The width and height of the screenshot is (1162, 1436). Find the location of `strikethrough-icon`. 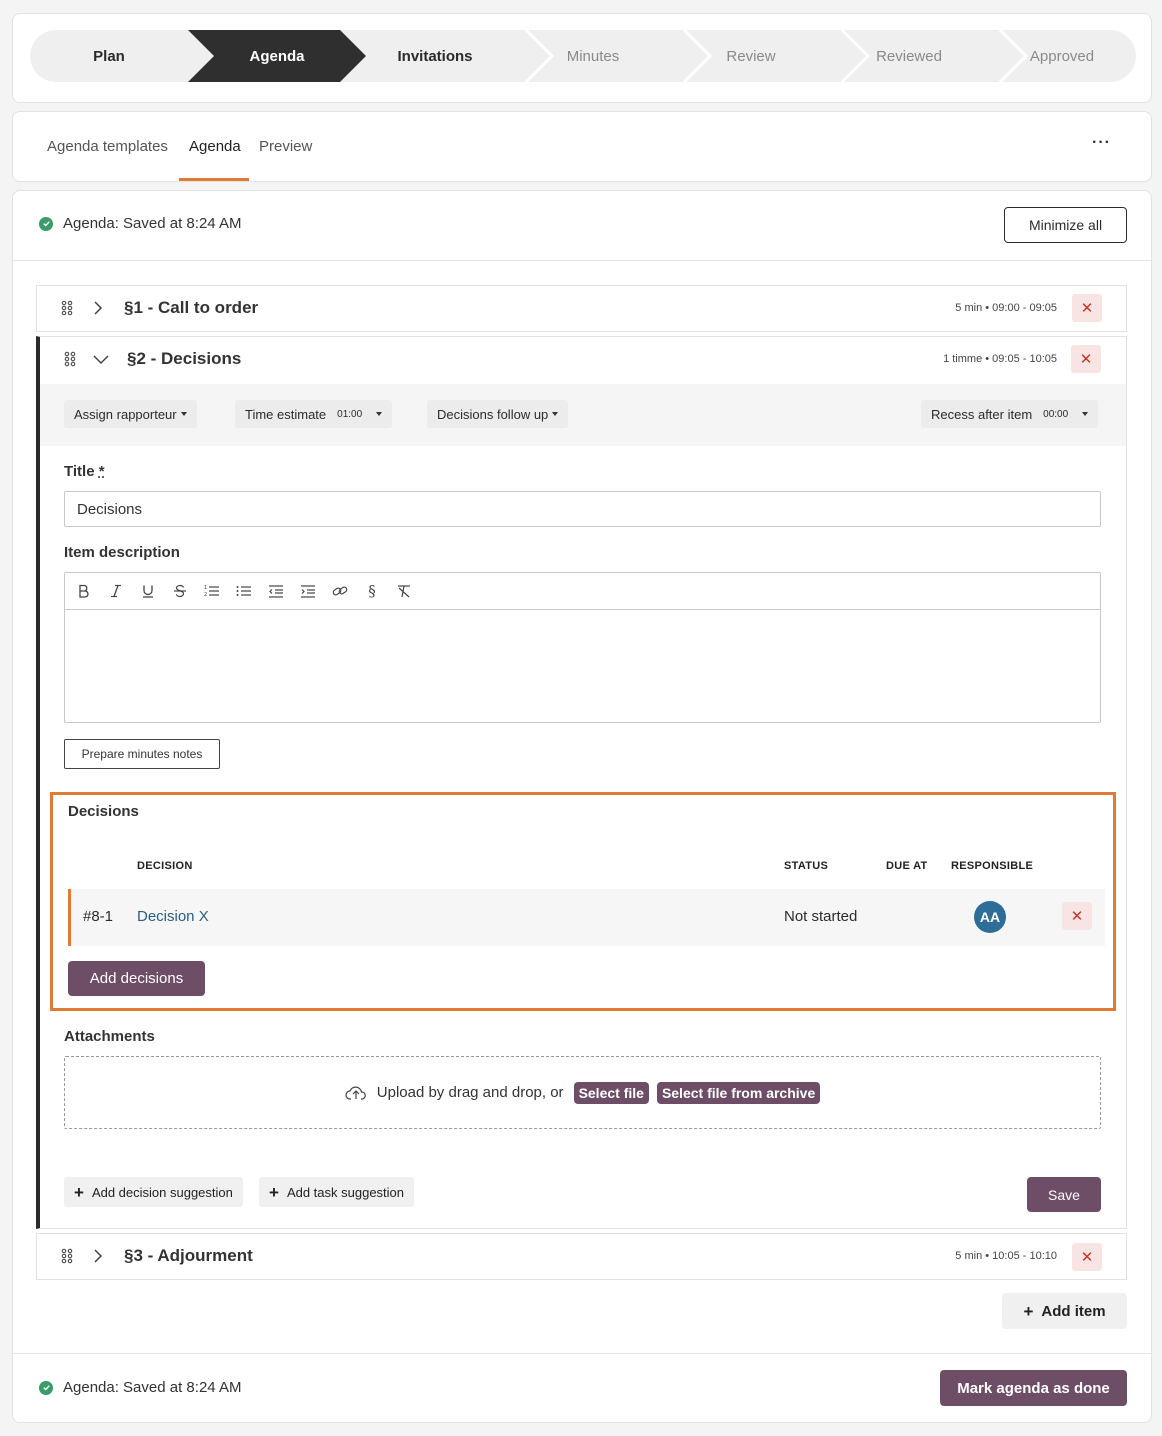

strikethrough-icon is located at coordinates (180, 591).